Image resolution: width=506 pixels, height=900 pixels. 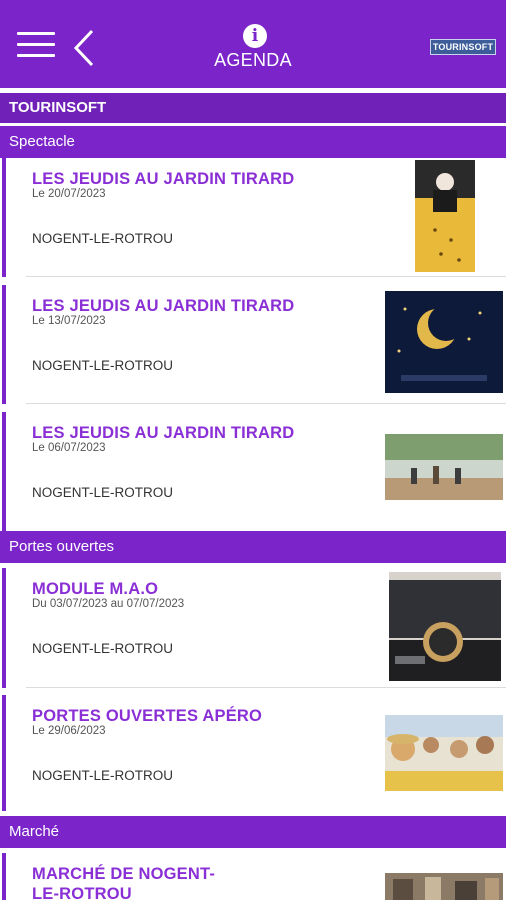 What do you see at coordinates (69, 321) in the screenshot?
I see `event-date: Le 13/07/2023` at bounding box center [69, 321].